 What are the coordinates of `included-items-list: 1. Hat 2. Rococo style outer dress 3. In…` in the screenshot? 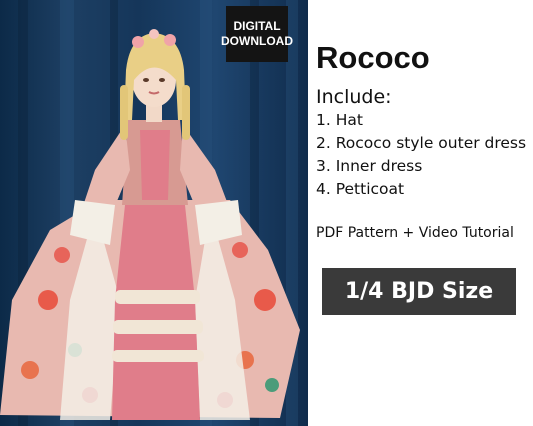 It's located at (421, 155).